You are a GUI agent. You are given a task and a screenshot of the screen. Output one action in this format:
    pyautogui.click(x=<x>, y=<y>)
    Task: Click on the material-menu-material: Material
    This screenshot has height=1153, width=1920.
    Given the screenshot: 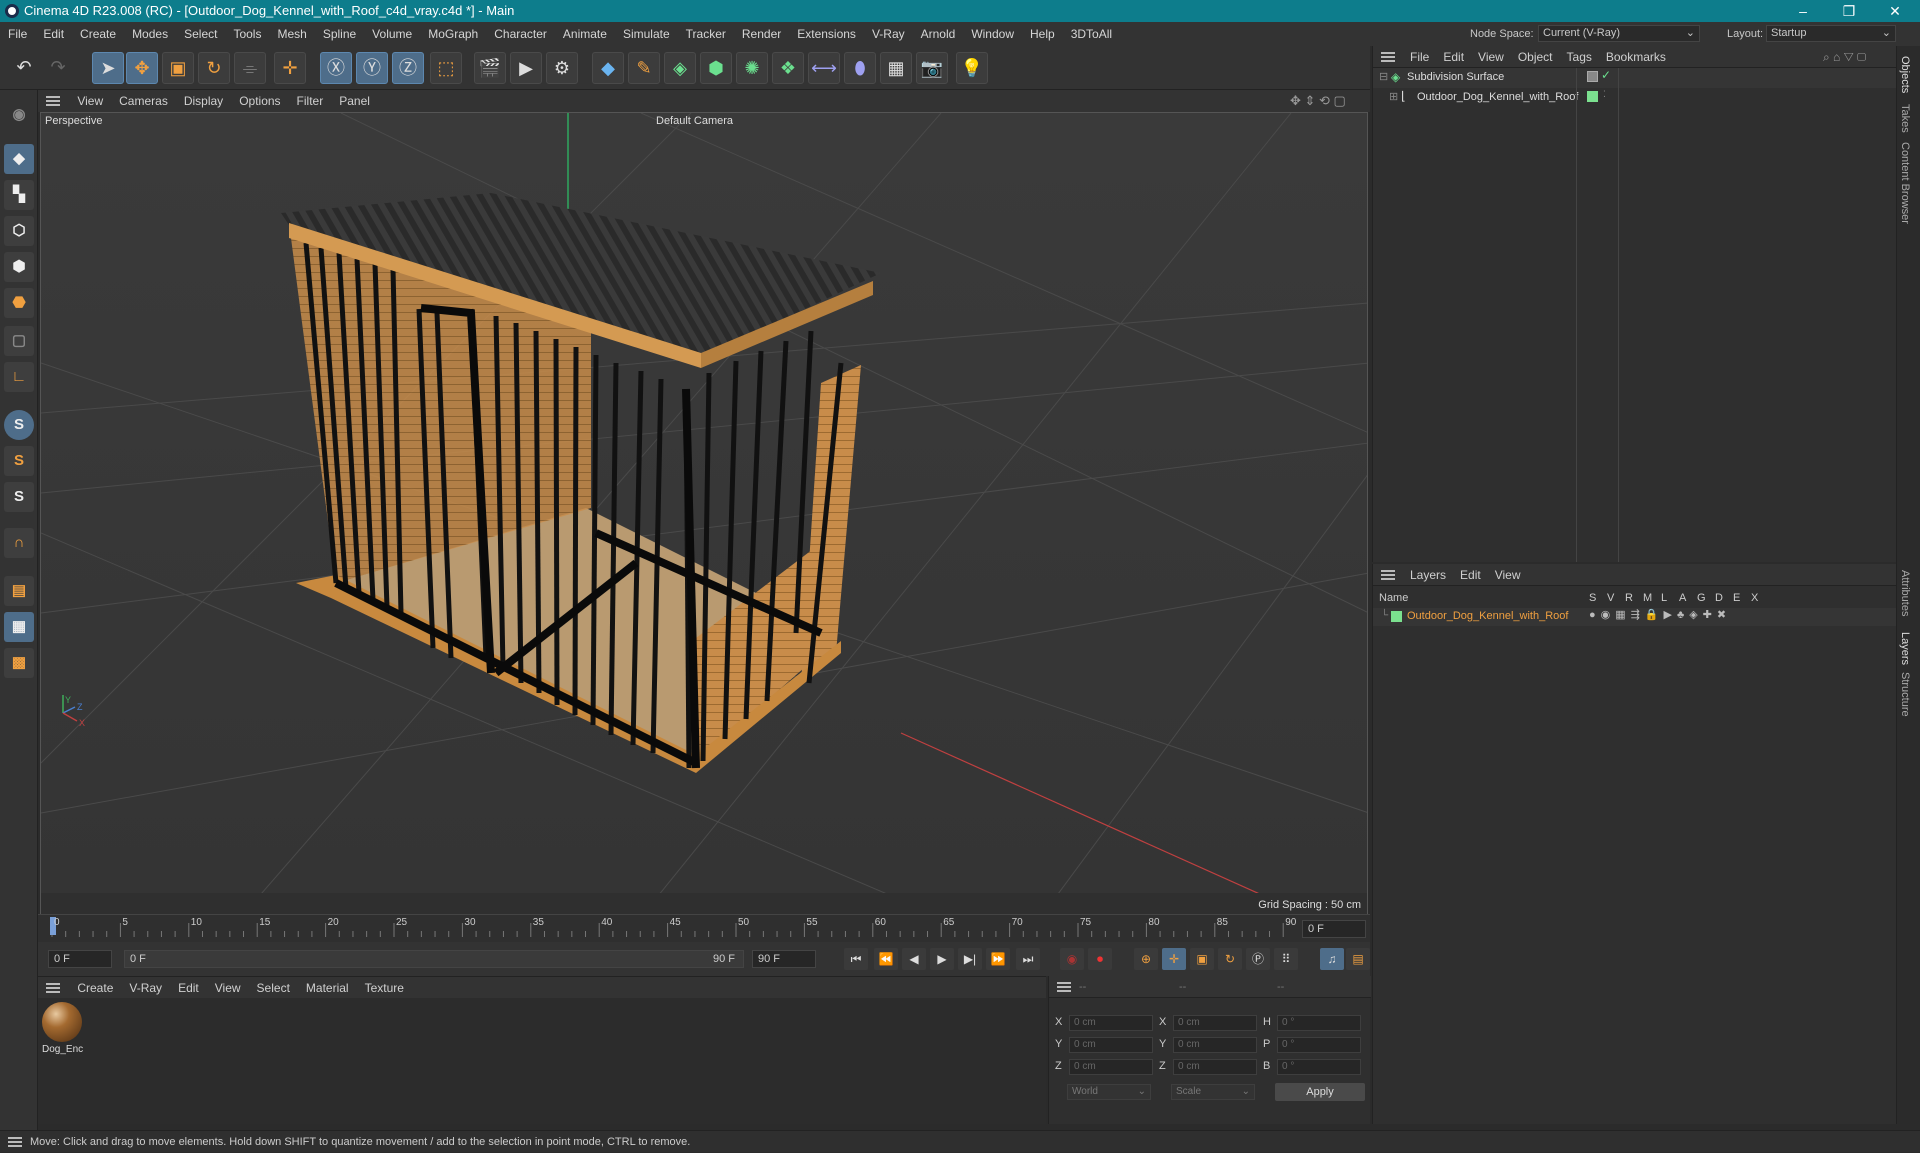 What is the action you would take?
    pyautogui.click(x=327, y=988)
    